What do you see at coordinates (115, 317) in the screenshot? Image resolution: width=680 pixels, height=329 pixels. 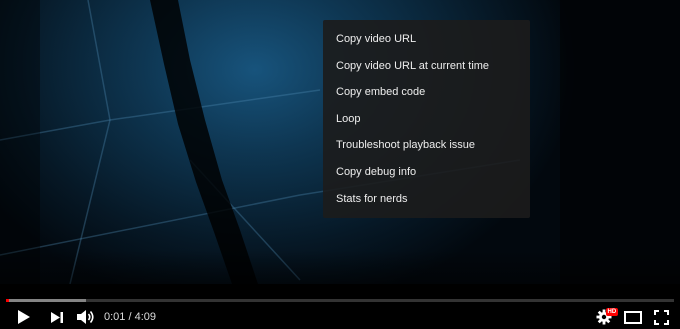 I see `current-time: 0:01` at bounding box center [115, 317].